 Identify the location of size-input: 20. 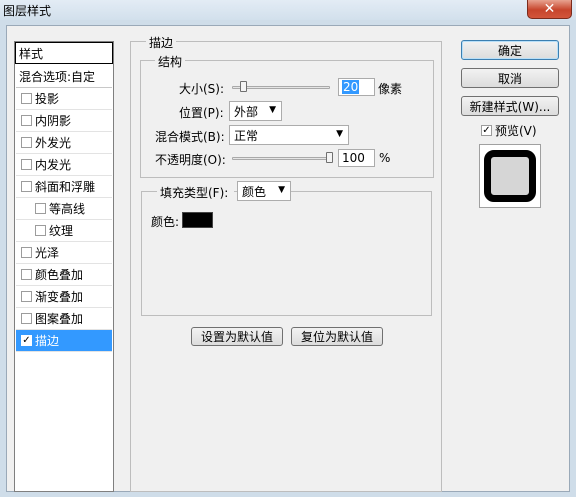
(356, 87).